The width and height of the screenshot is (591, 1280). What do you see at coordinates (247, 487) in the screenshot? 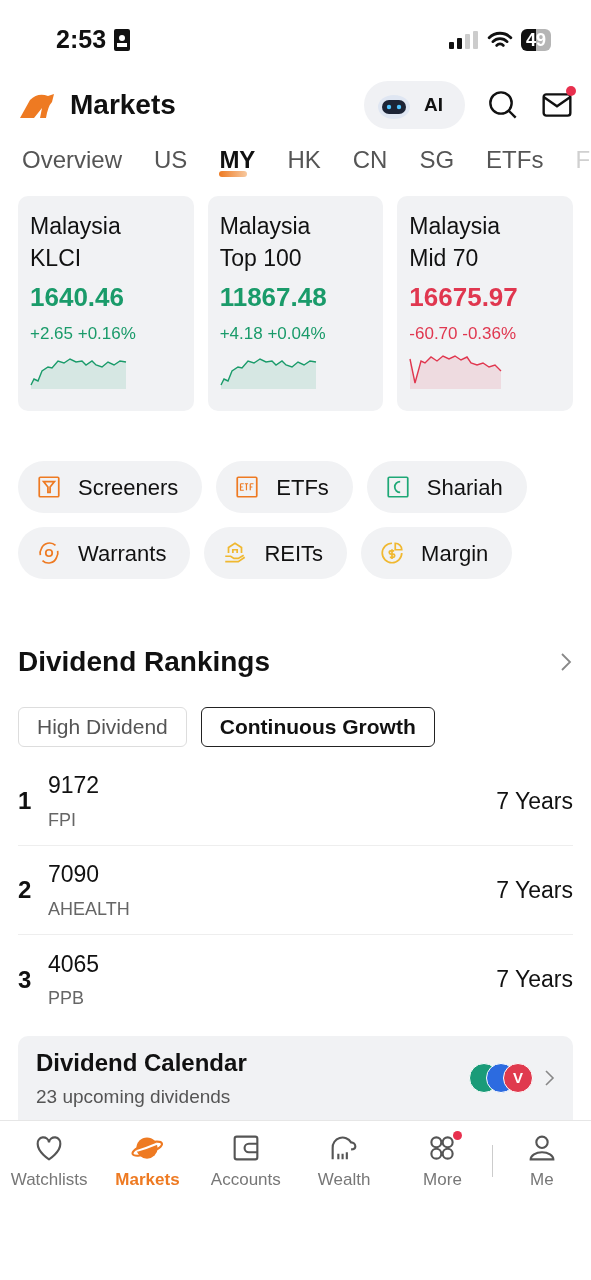
I see `etf-icon` at bounding box center [247, 487].